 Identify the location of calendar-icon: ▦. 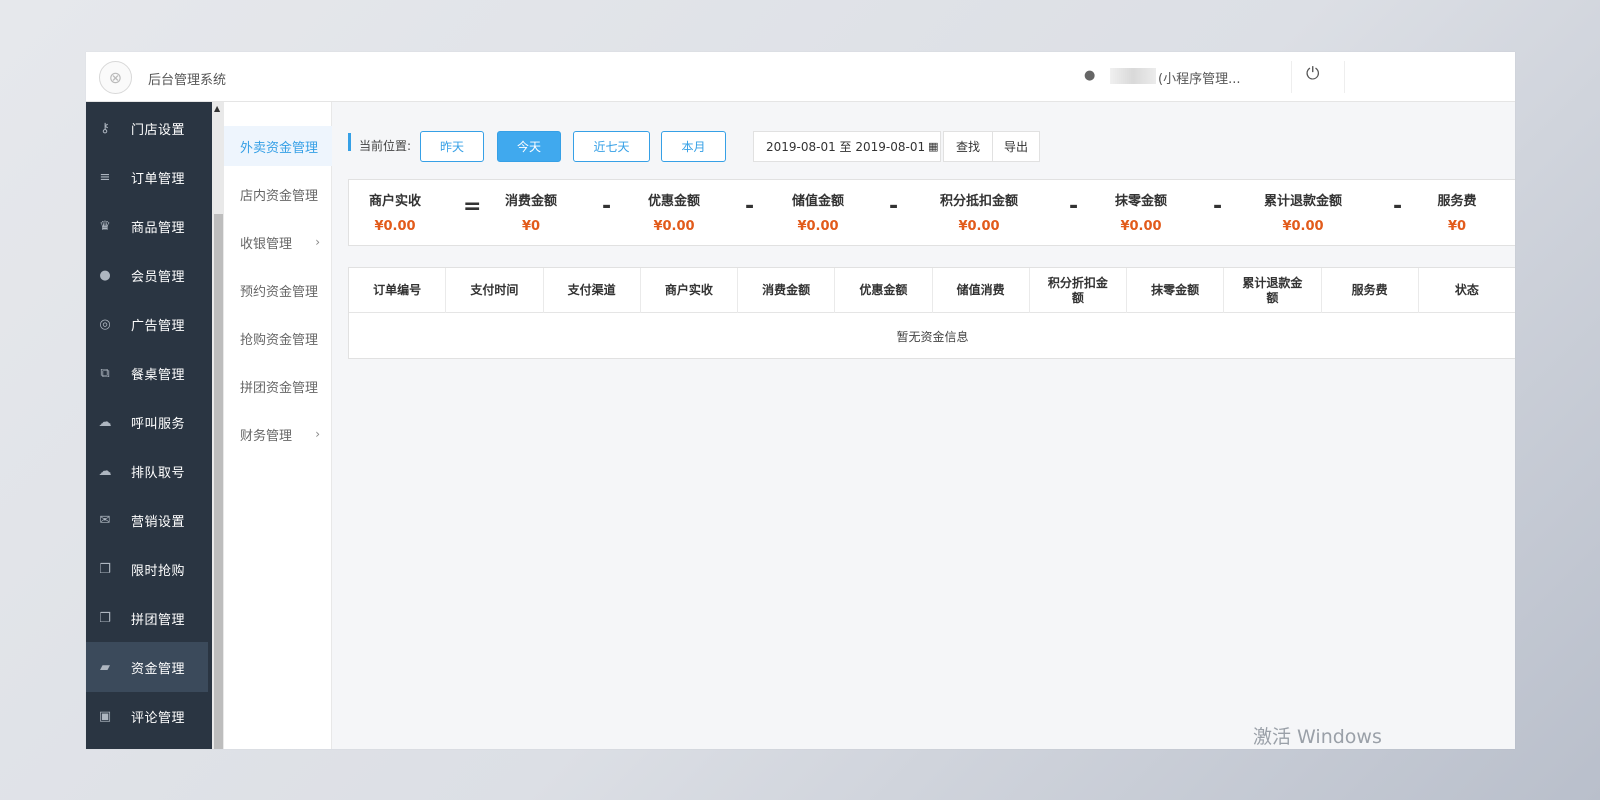
(933, 146).